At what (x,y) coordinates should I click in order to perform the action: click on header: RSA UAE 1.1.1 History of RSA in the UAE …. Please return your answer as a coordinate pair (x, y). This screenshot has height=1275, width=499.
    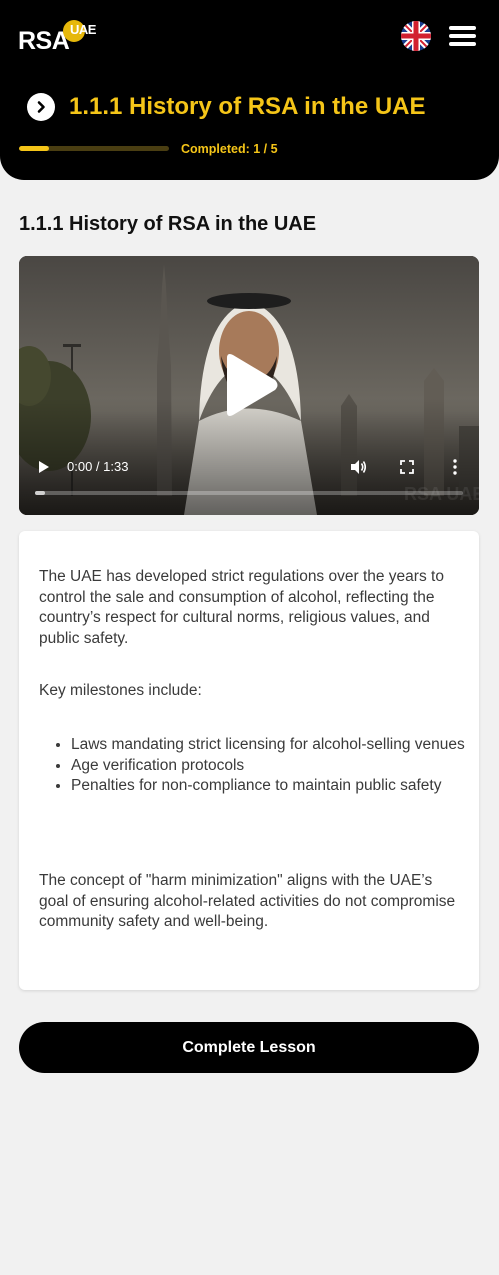
    Looking at the image, I should click on (249, 90).